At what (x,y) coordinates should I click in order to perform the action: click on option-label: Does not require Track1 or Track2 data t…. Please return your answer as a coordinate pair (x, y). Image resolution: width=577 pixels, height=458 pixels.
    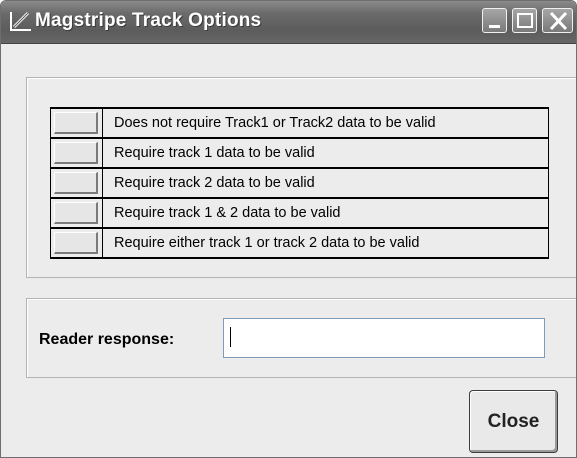
    Looking at the image, I should click on (275, 123).